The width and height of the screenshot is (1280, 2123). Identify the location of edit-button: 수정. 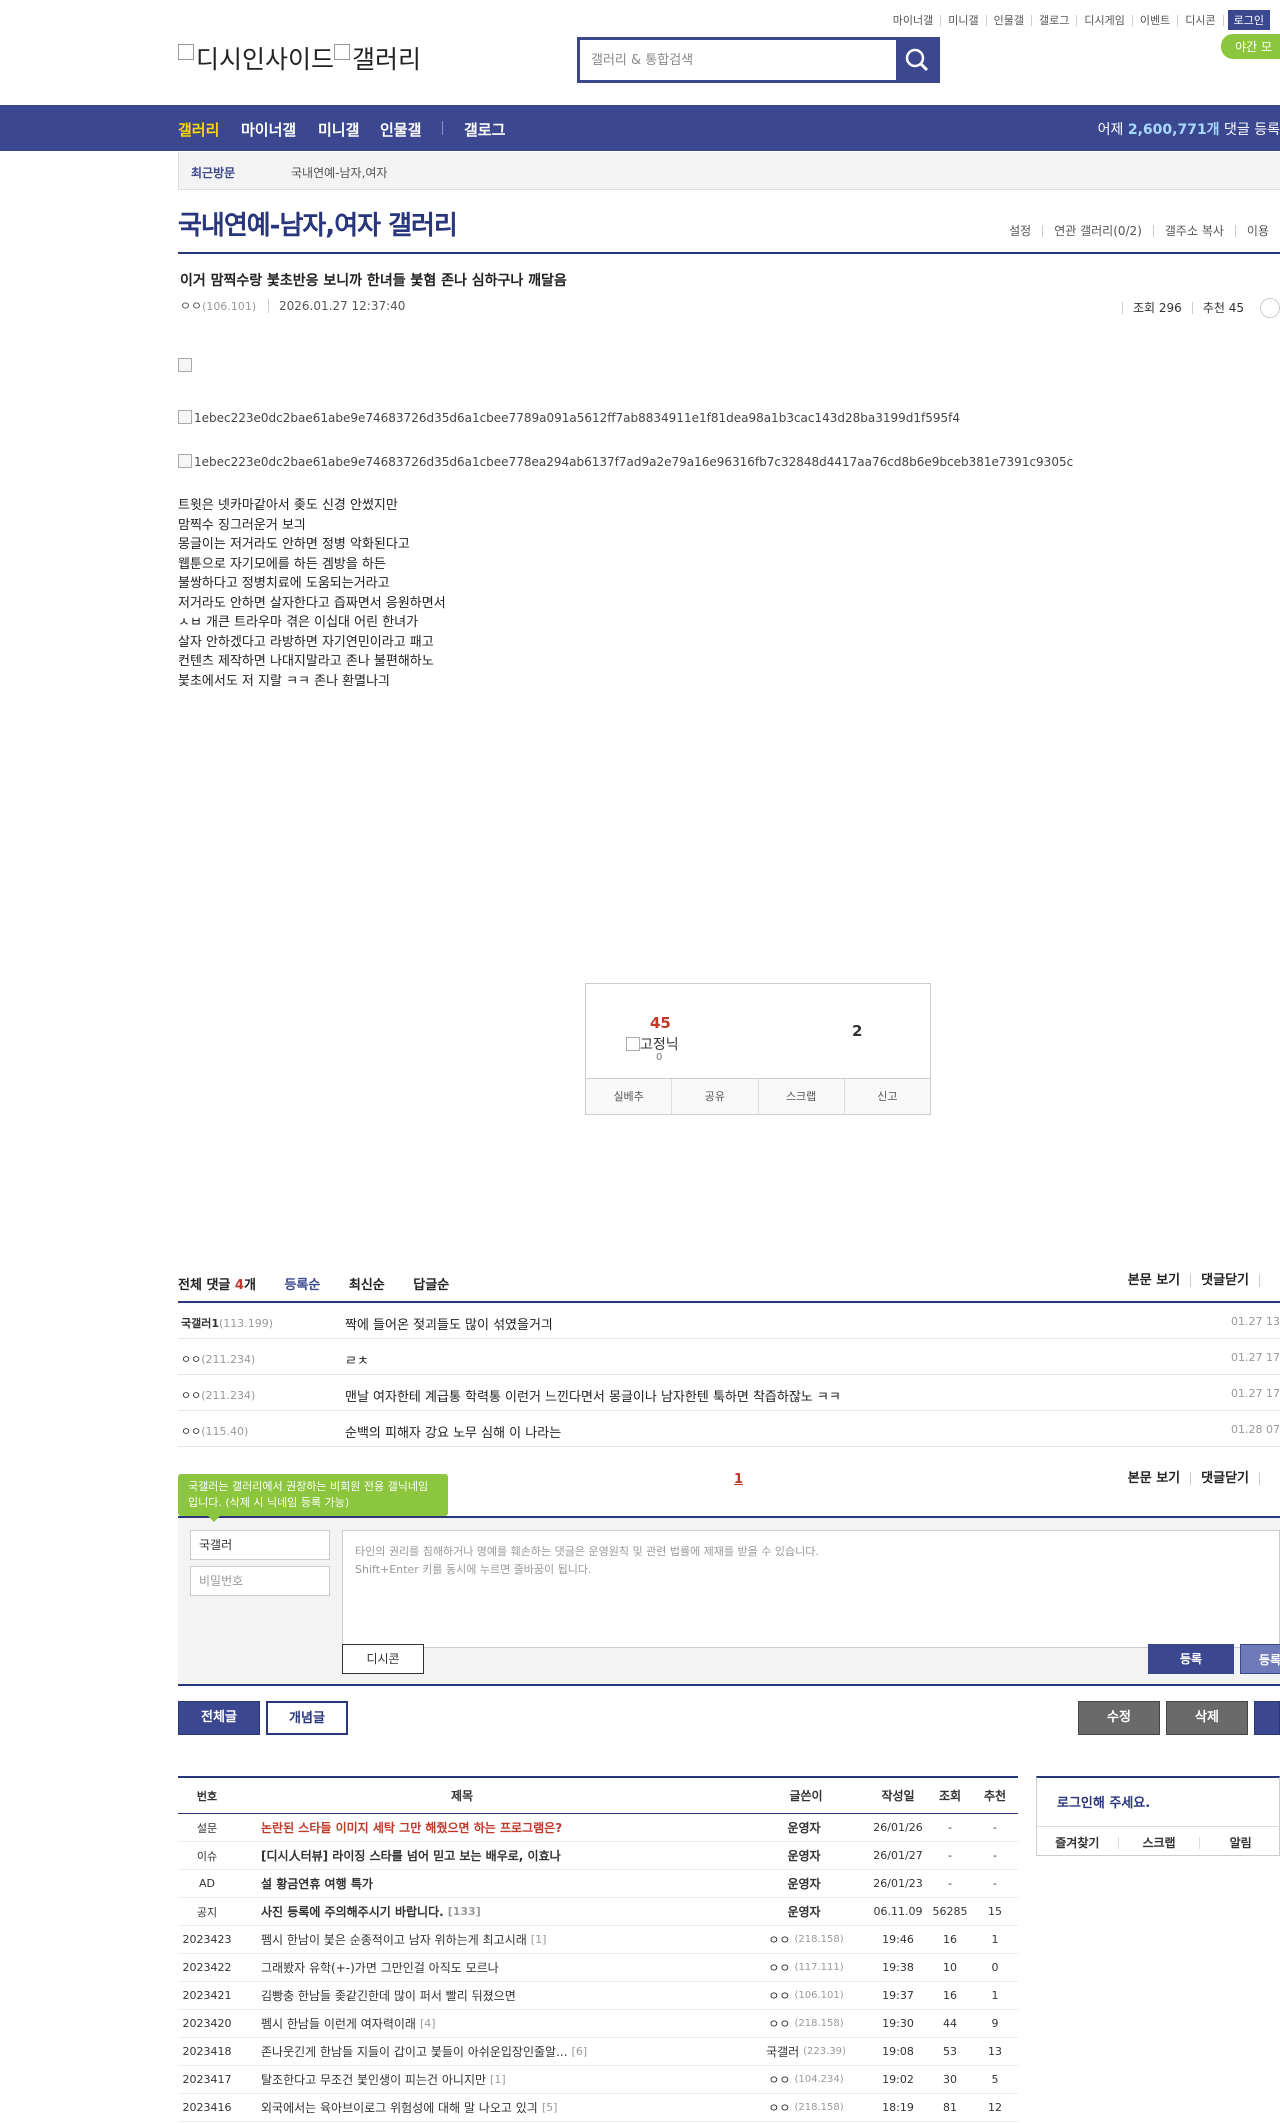
(1119, 1718).